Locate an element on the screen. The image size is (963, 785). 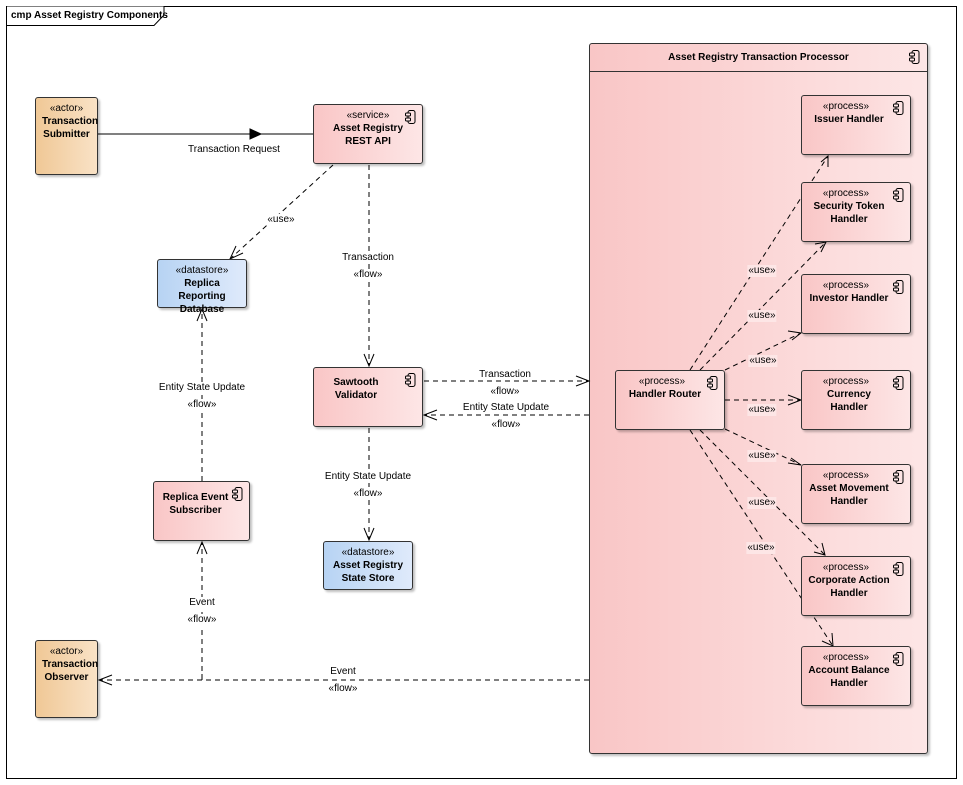
label-use-investor: «use» is located at coordinates (763, 361).